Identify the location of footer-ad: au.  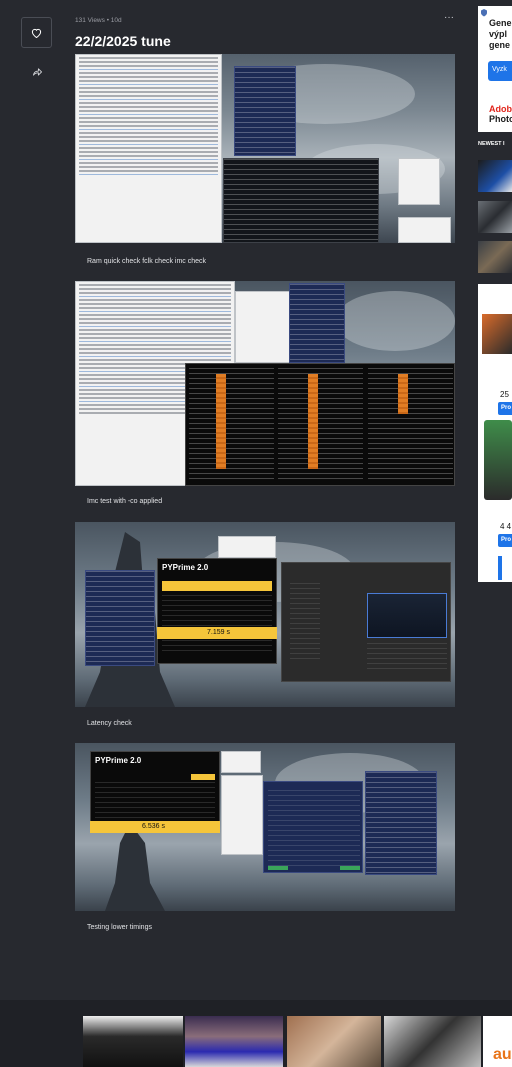
(497, 1041).